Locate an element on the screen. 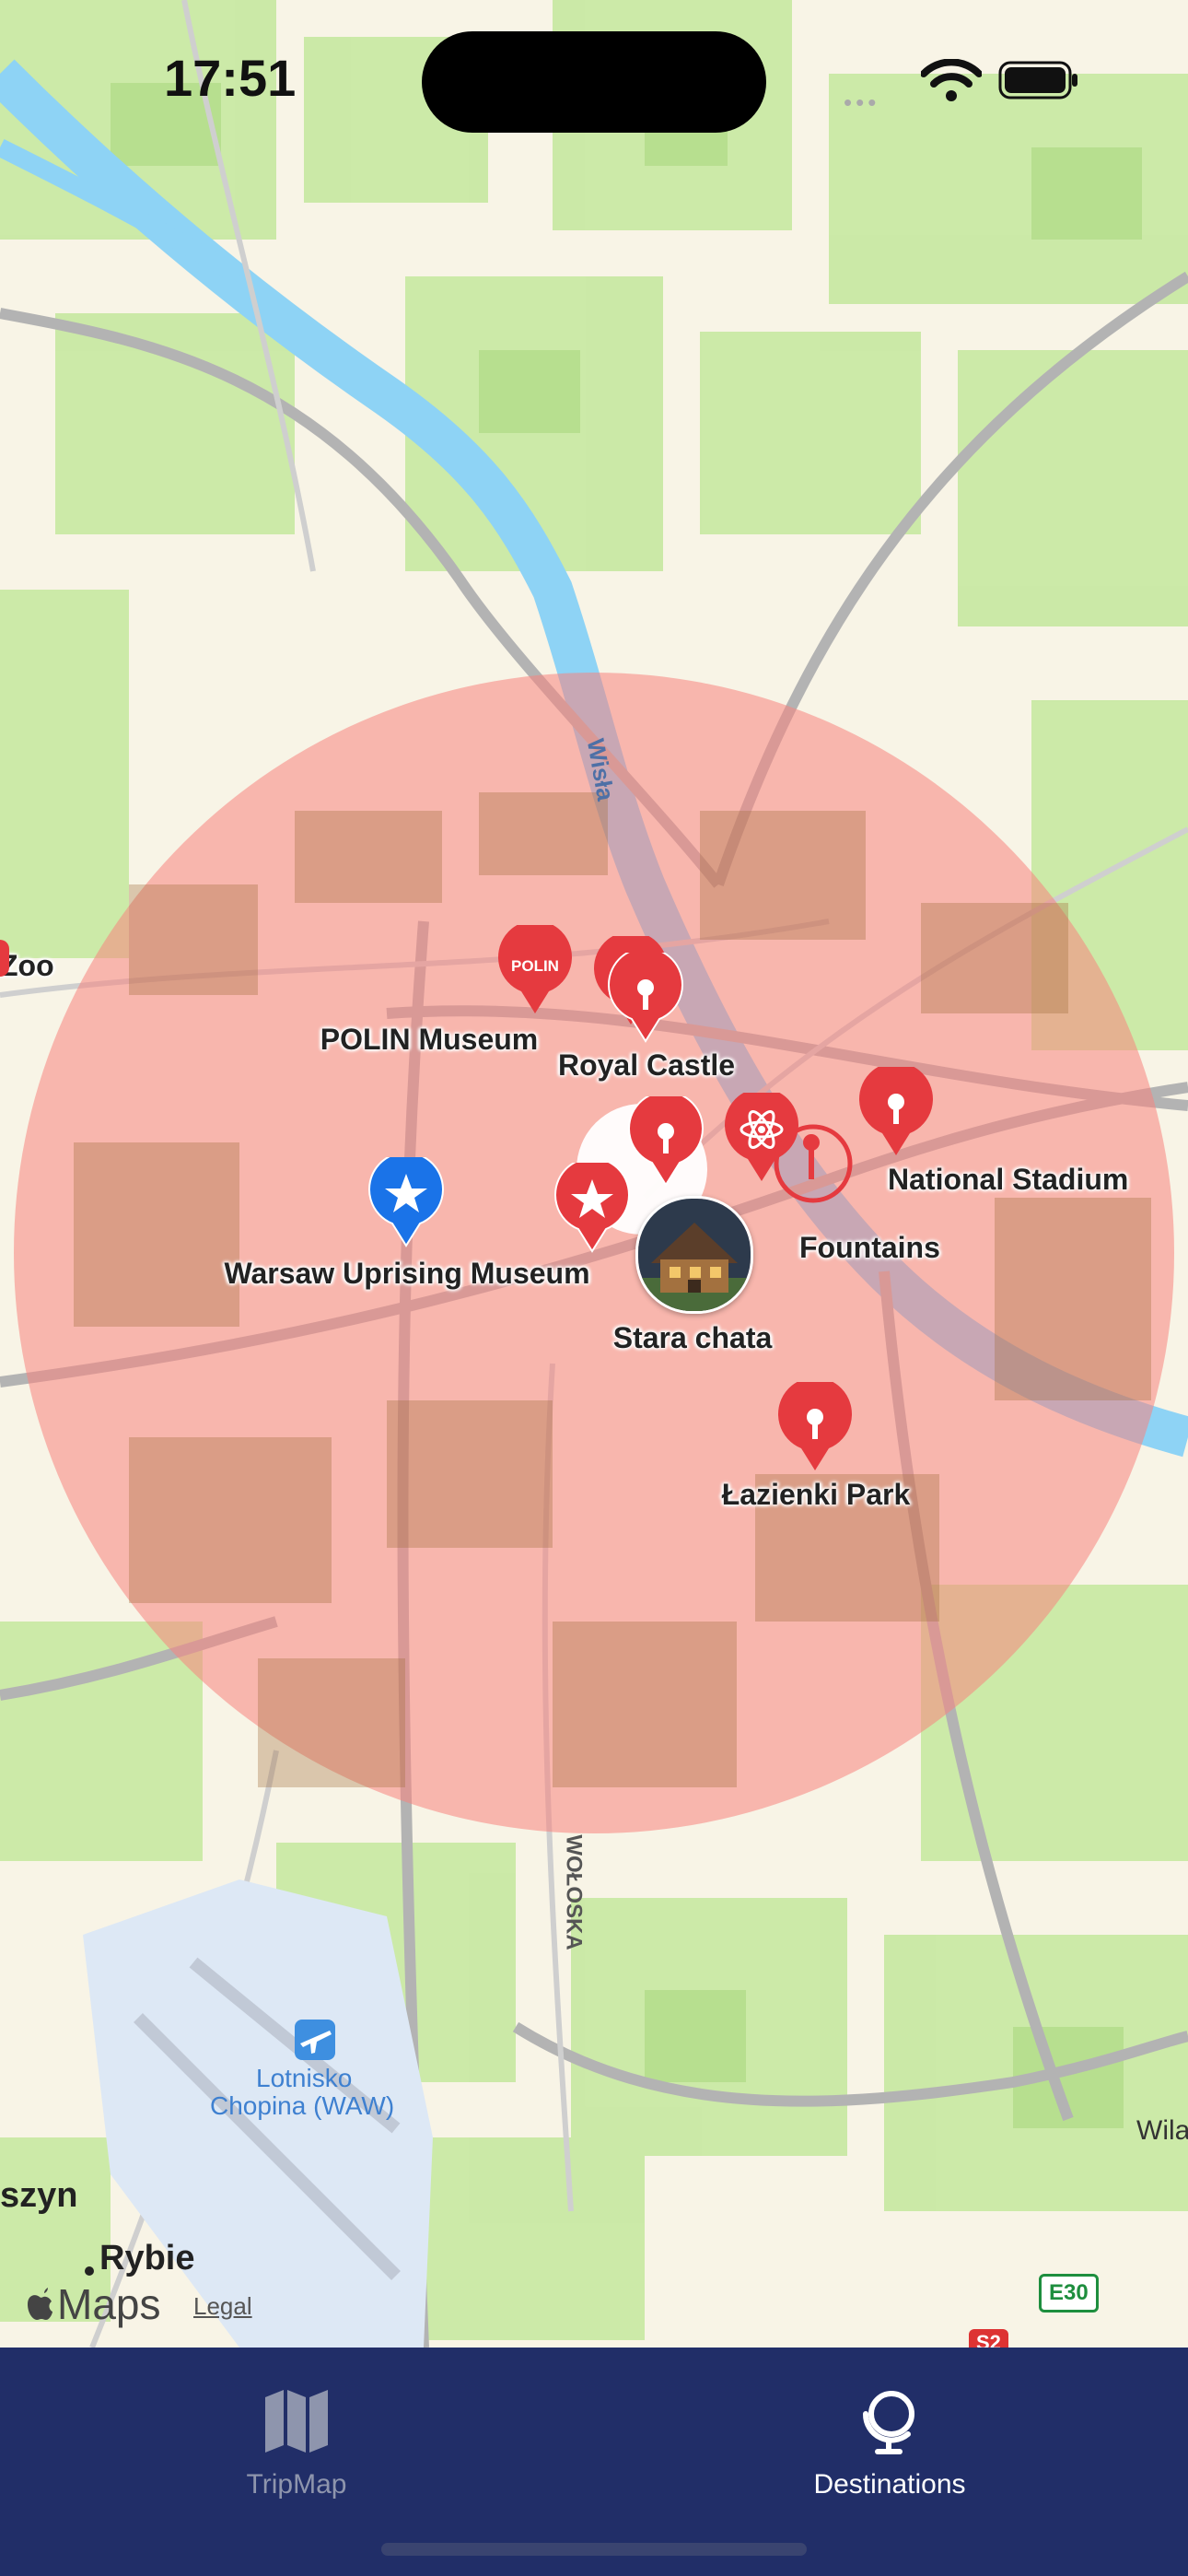  legal-link: Legal is located at coordinates (222, 2306).